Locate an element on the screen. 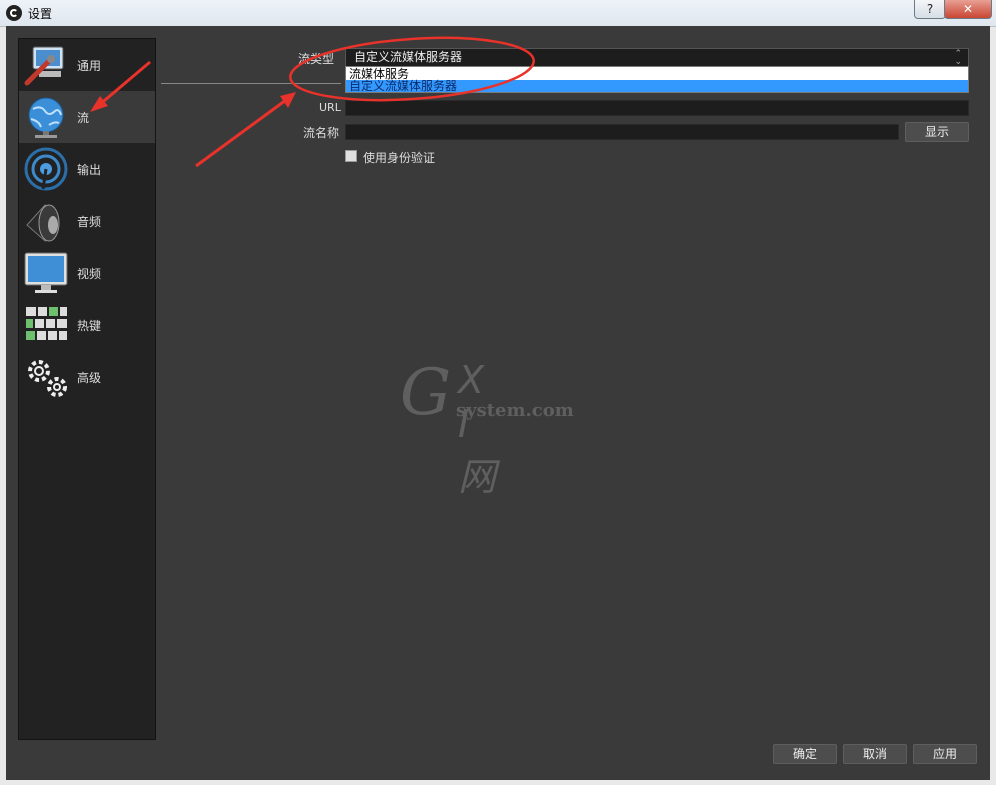  cancel-button: 取消 is located at coordinates (875, 754).